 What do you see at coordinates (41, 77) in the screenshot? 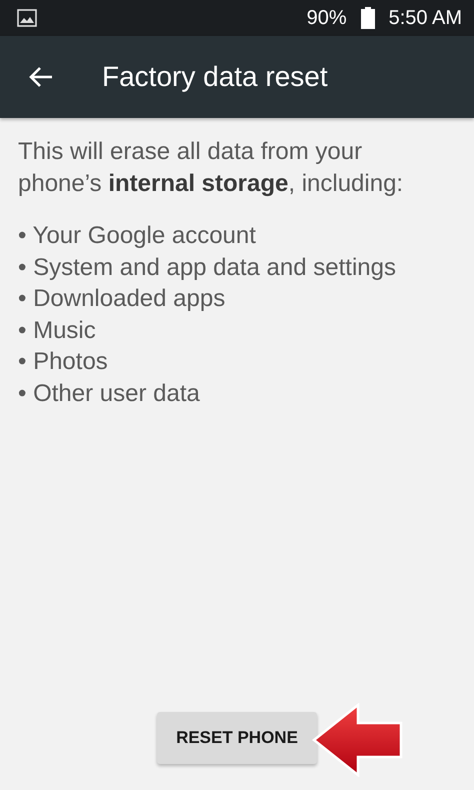
I see `back-arrow-icon` at bounding box center [41, 77].